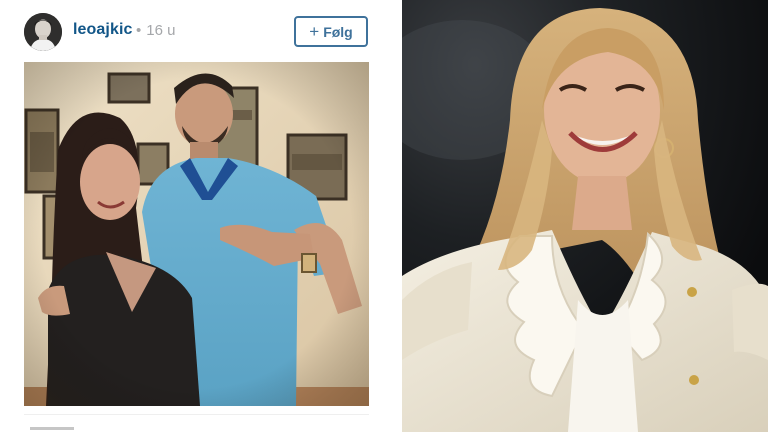  Describe the element at coordinates (161, 30) in the screenshot. I see `timestamp-text: 16 u` at that location.